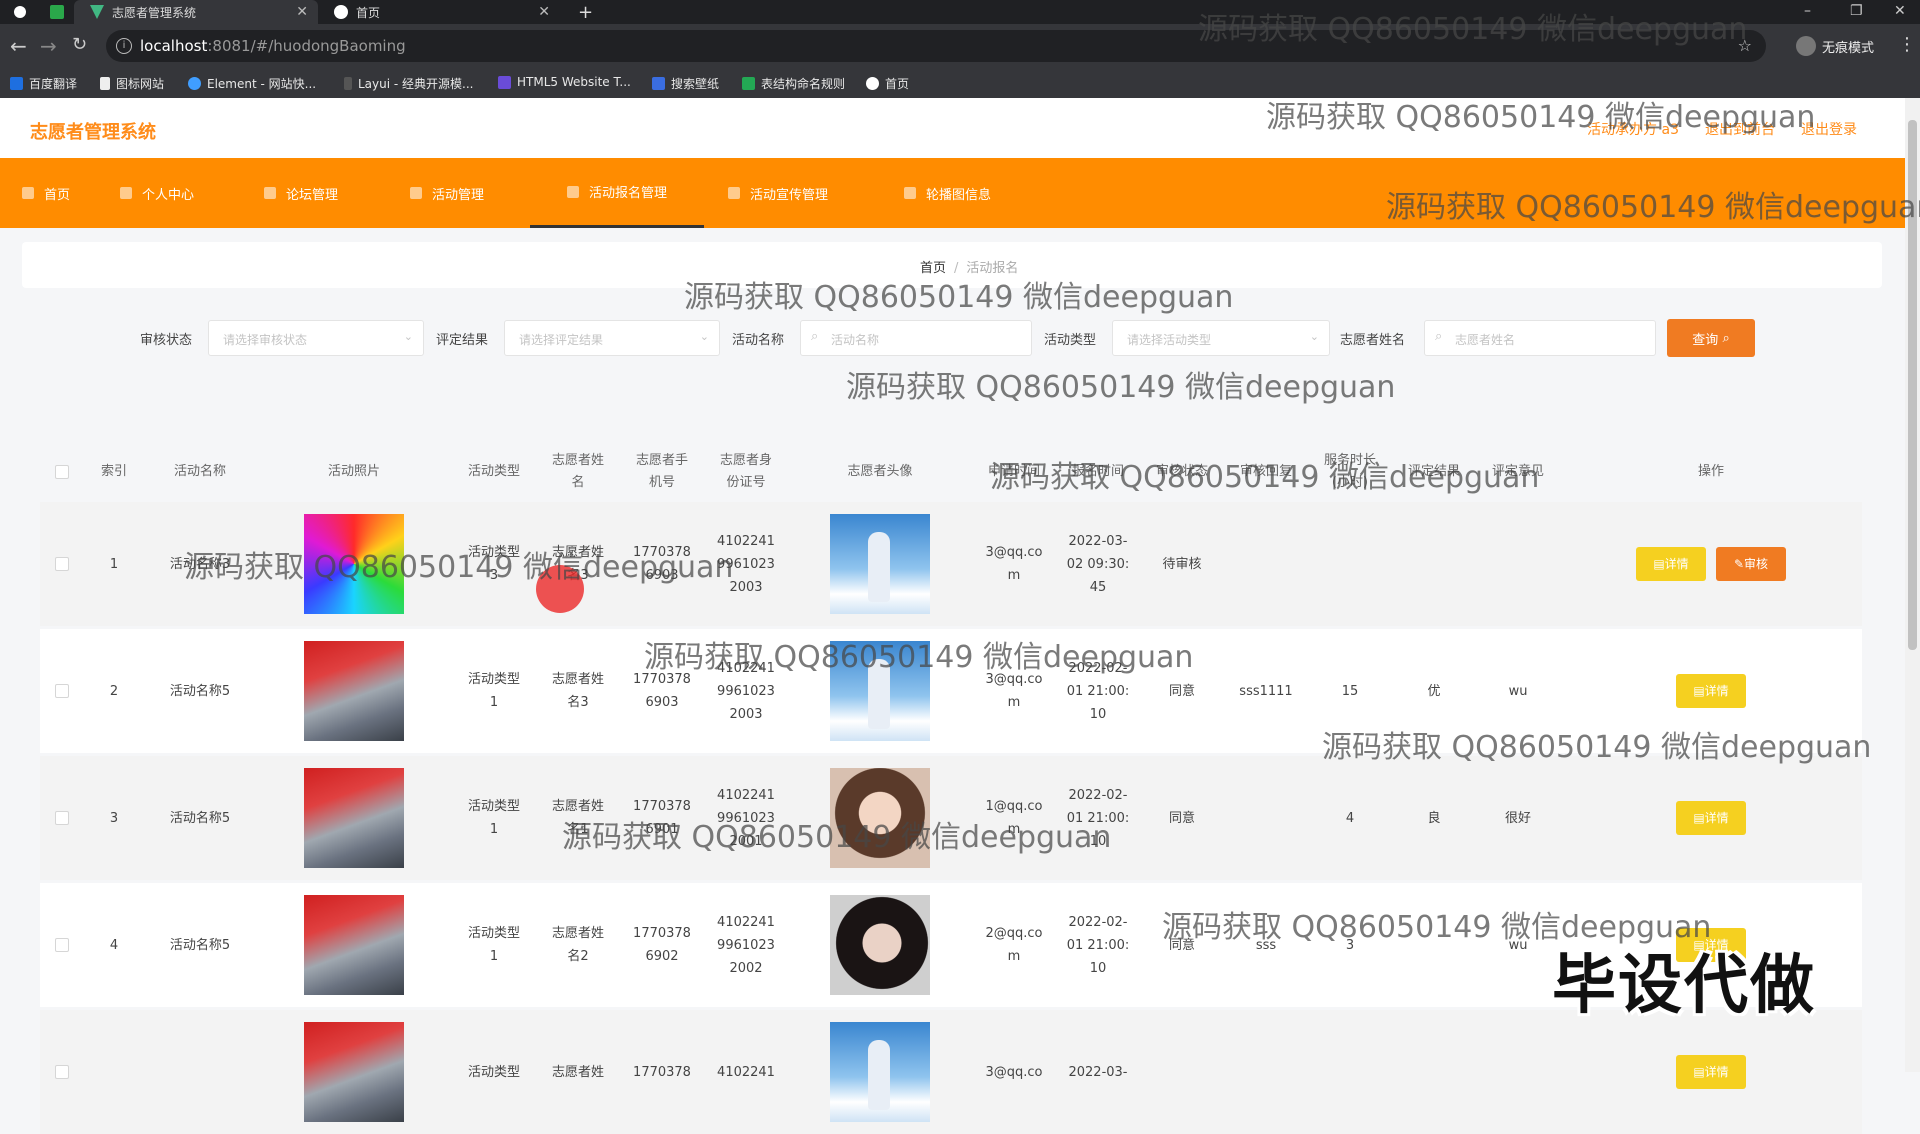 This screenshot has width=1920, height=1134. Describe the element at coordinates (97, 12) in the screenshot. I see `vue-icon` at that location.